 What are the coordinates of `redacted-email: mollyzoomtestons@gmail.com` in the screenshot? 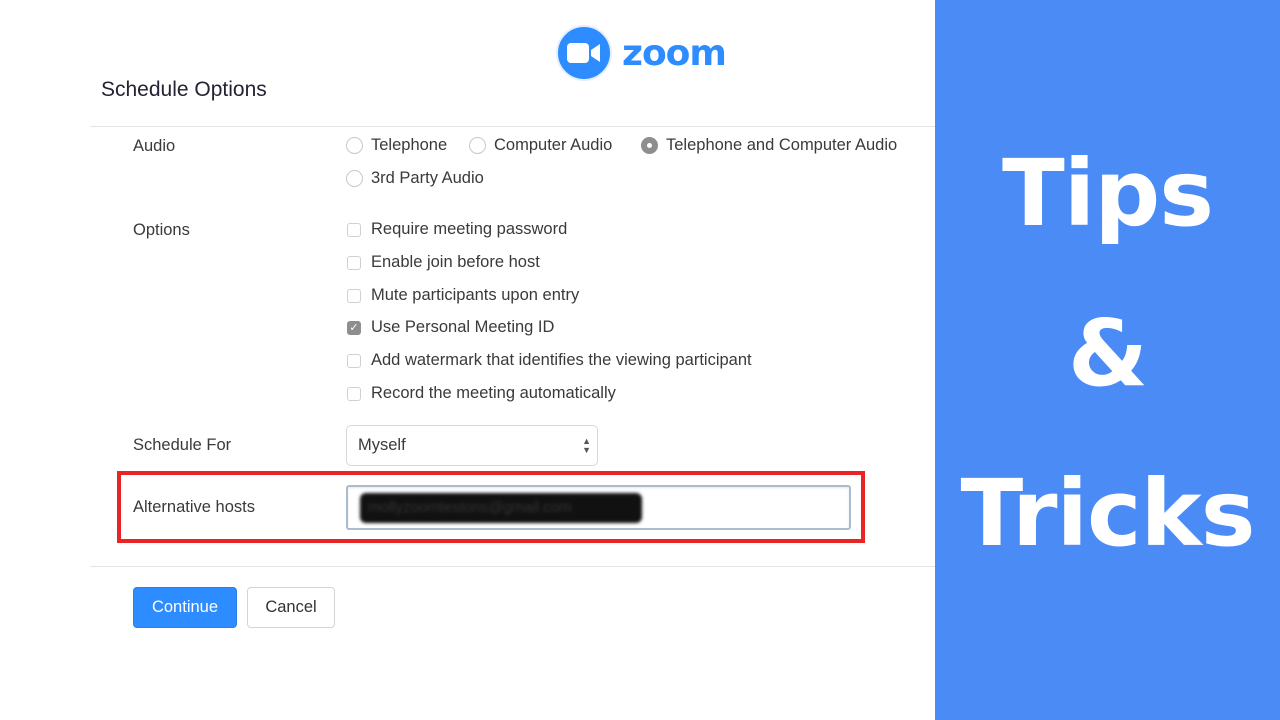 It's located at (501, 507).